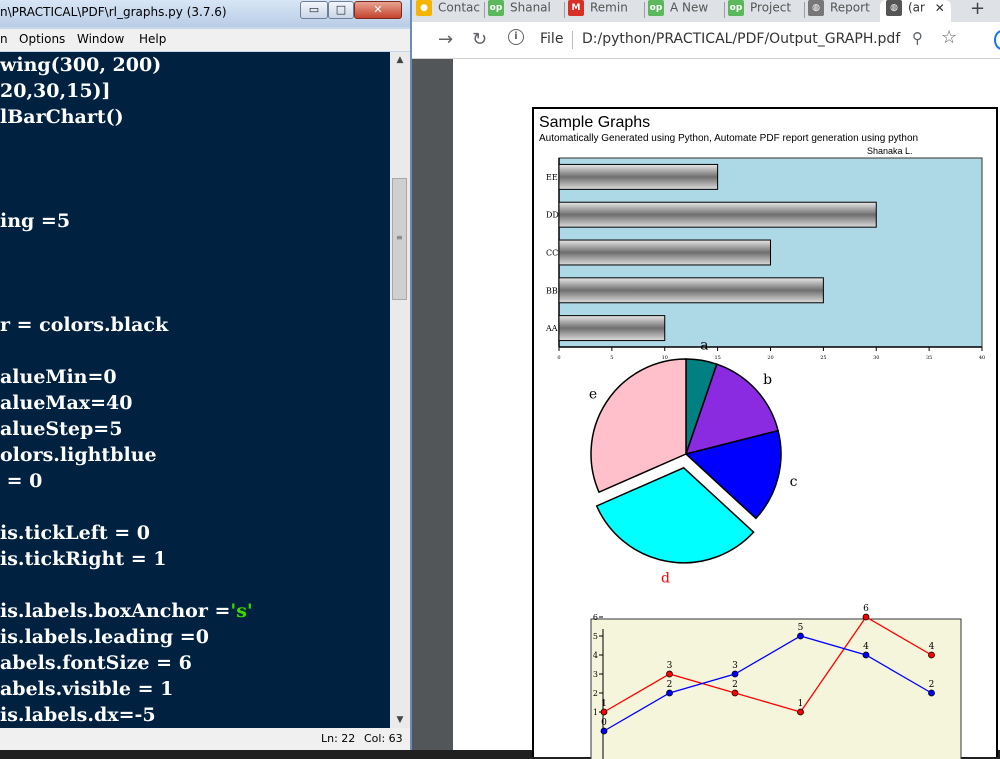 Image resolution: width=1000 pixels, height=759 pixels. Describe the element at coordinates (552, 215) in the screenshot. I see `bar-category-label: DD` at that location.